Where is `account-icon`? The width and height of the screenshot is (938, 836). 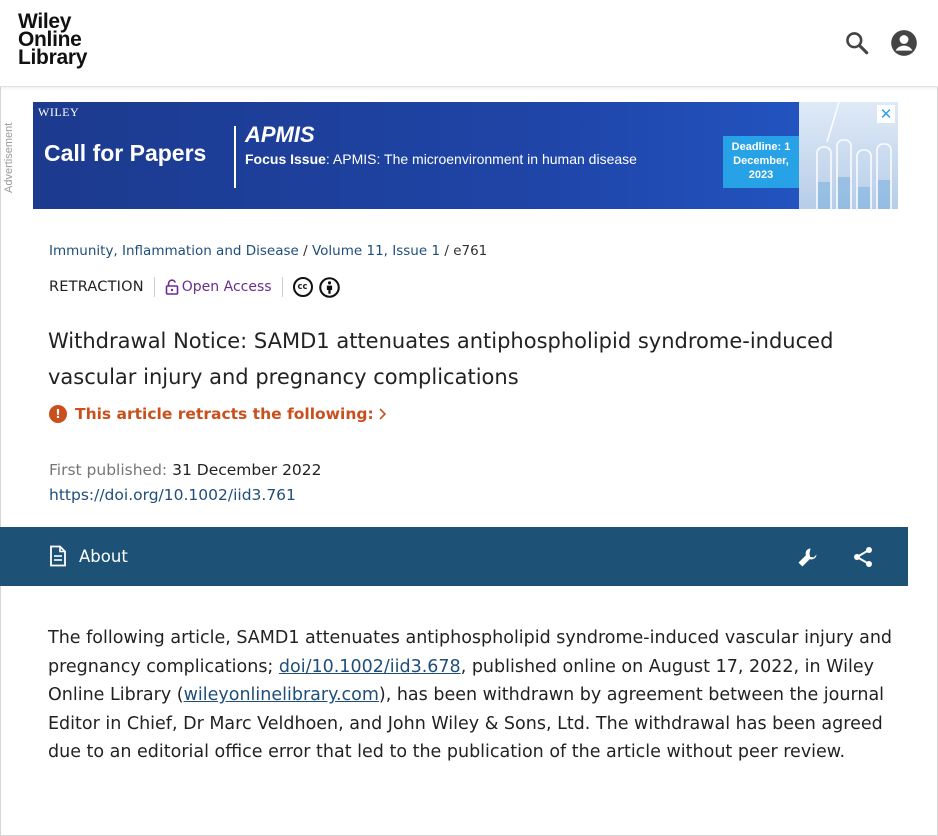 account-icon is located at coordinates (904, 43).